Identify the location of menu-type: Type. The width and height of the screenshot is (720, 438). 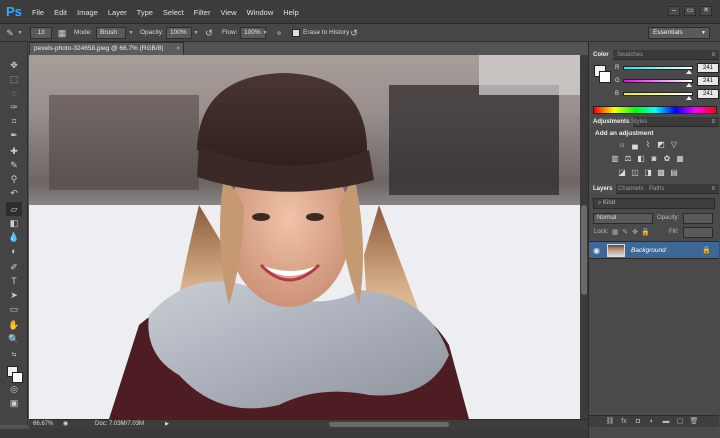
(145, 12).